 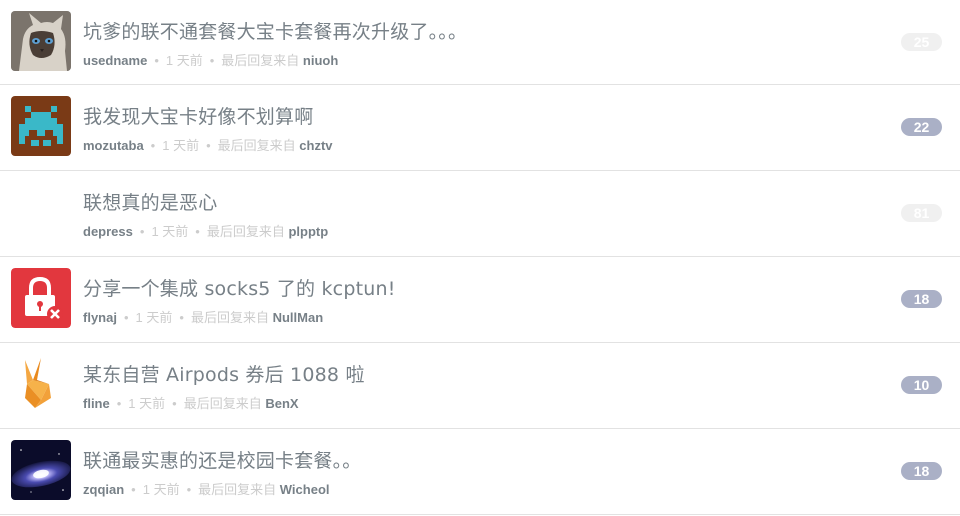 I want to click on reply-count-badge: 22, so click(x=921, y=127).